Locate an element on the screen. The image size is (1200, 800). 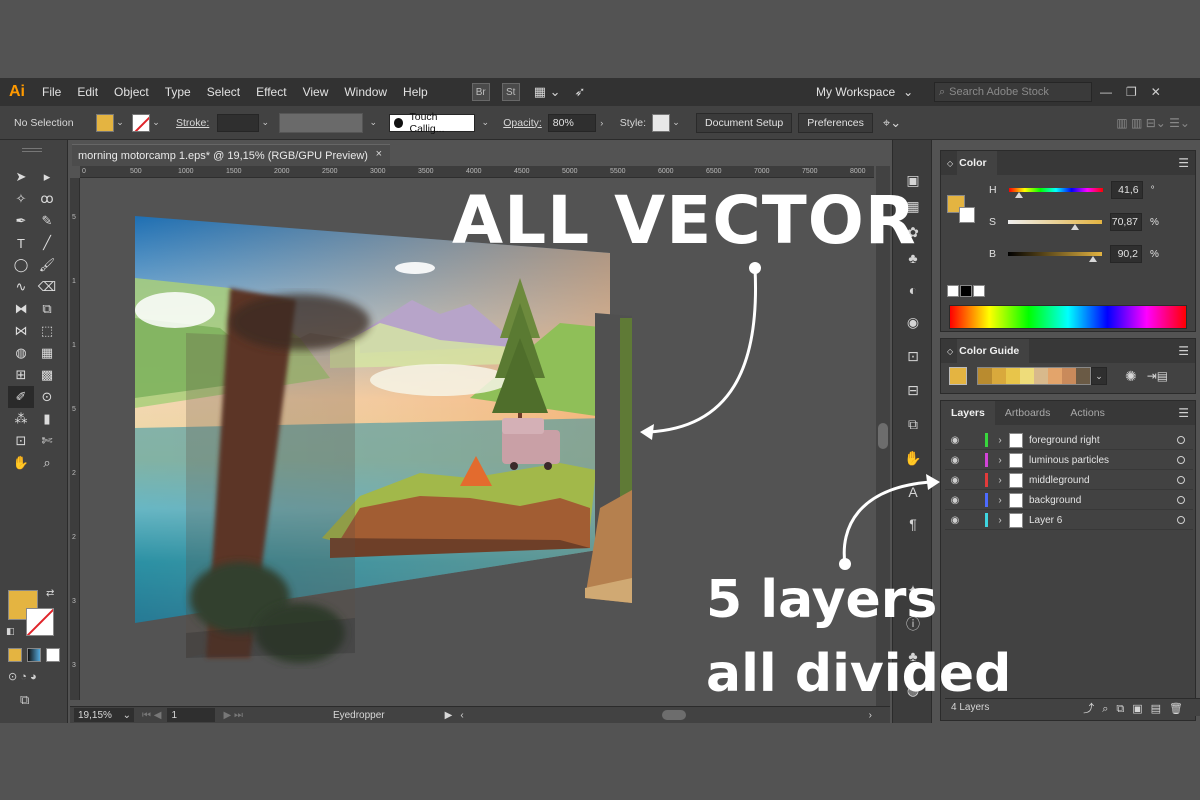
saturation-knob is located at coordinates (1074, 227).